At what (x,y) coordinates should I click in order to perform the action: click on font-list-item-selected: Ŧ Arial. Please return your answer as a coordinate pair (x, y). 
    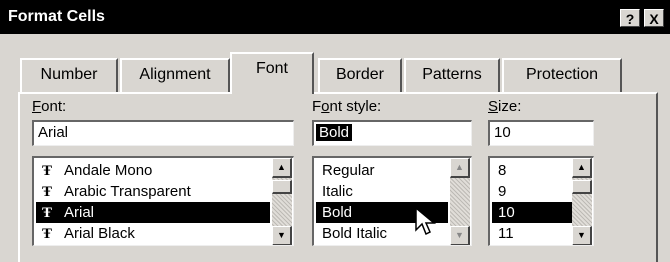
    Looking at the image, I should click on (153, 212).